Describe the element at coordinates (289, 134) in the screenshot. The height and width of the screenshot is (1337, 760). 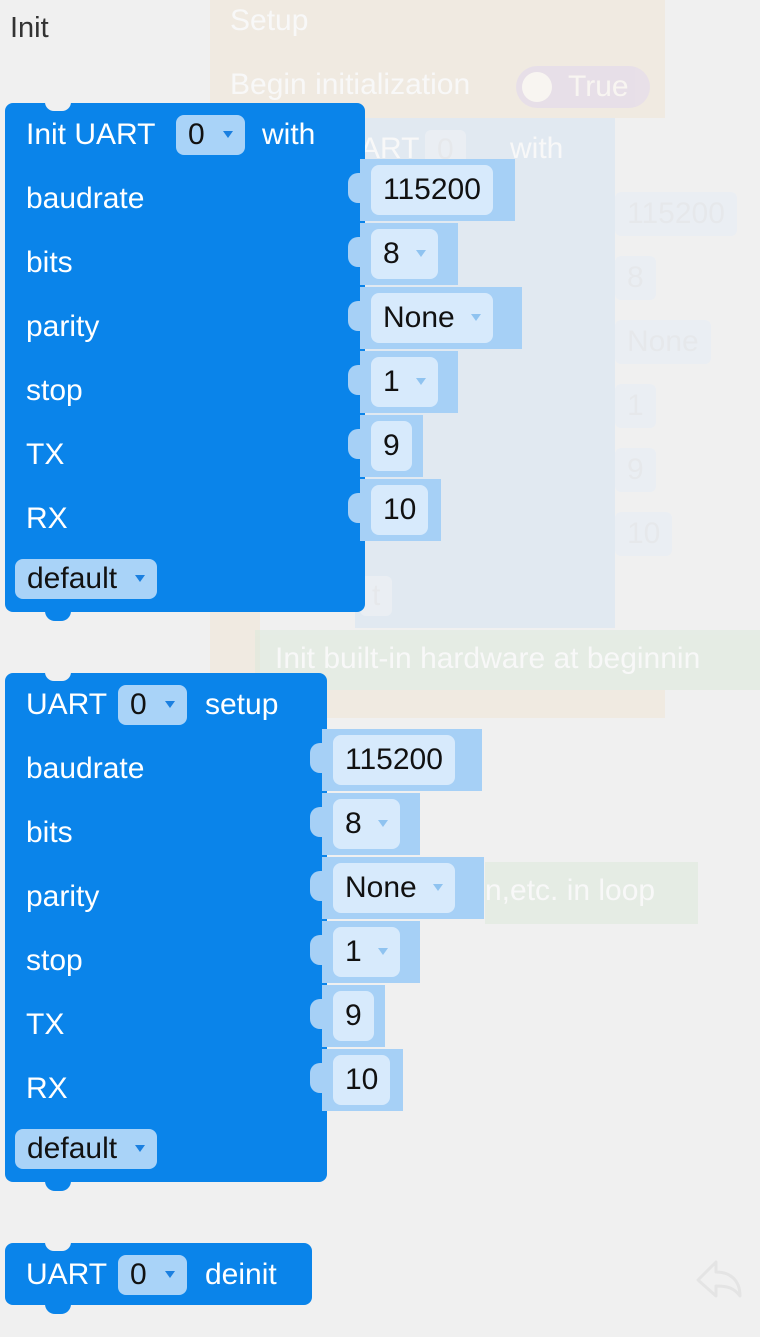
I see `block-header-suffix: with` at that location.